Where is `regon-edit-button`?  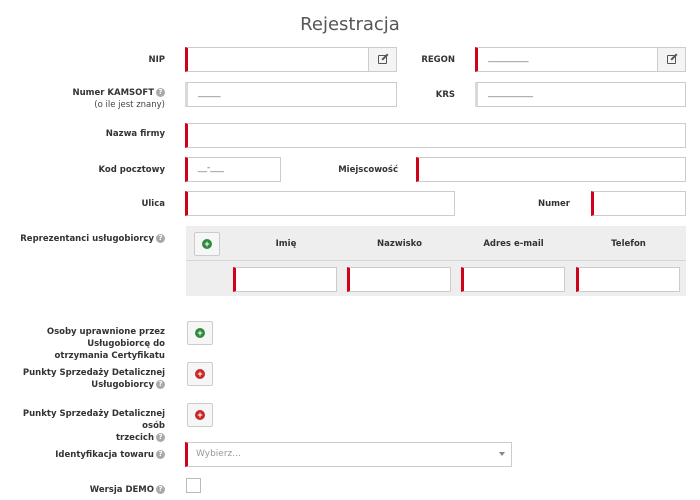
regon-edit-button is located at coordinates (671, 59).